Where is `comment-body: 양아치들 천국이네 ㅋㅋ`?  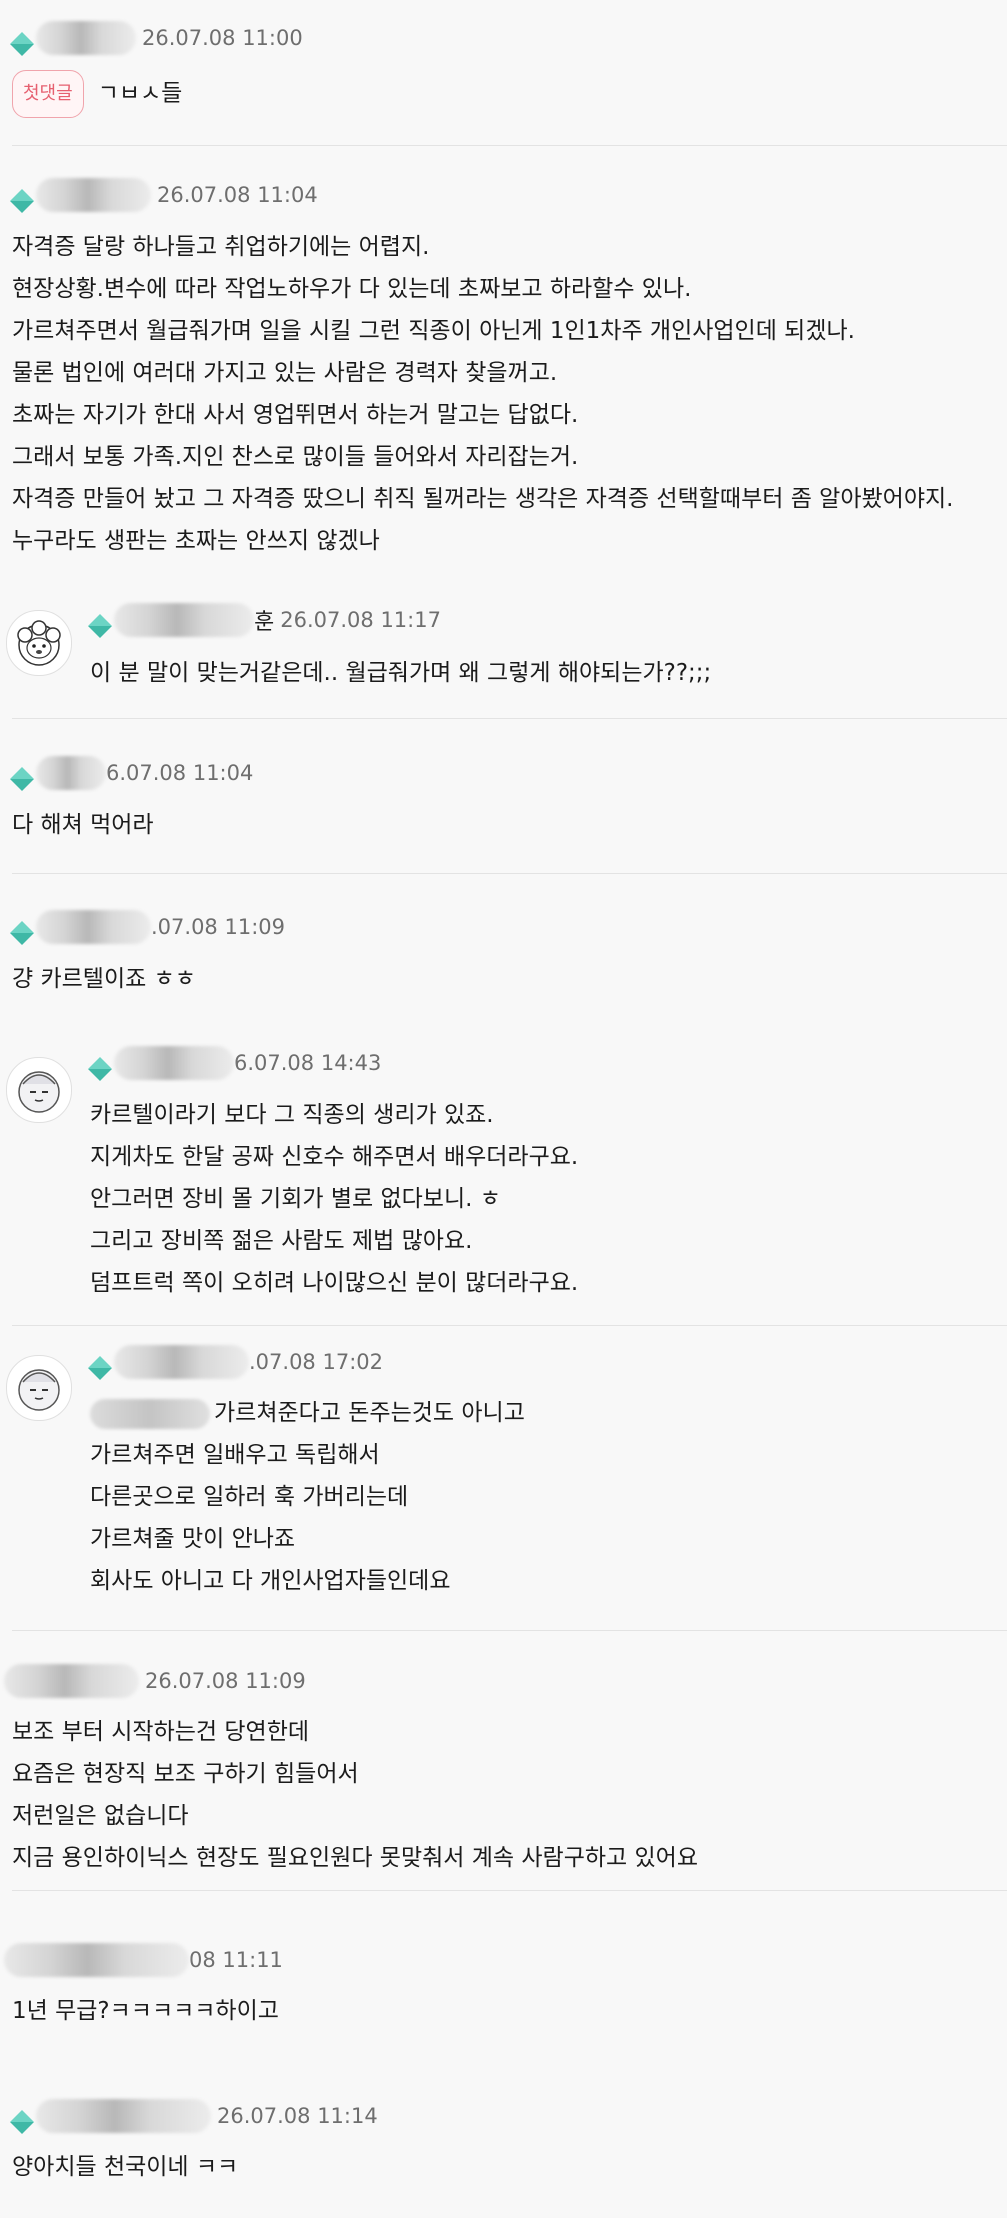
comment-body: 양아치들 천국이네 ㅋㅋ is located at coordinates (125, 2167).